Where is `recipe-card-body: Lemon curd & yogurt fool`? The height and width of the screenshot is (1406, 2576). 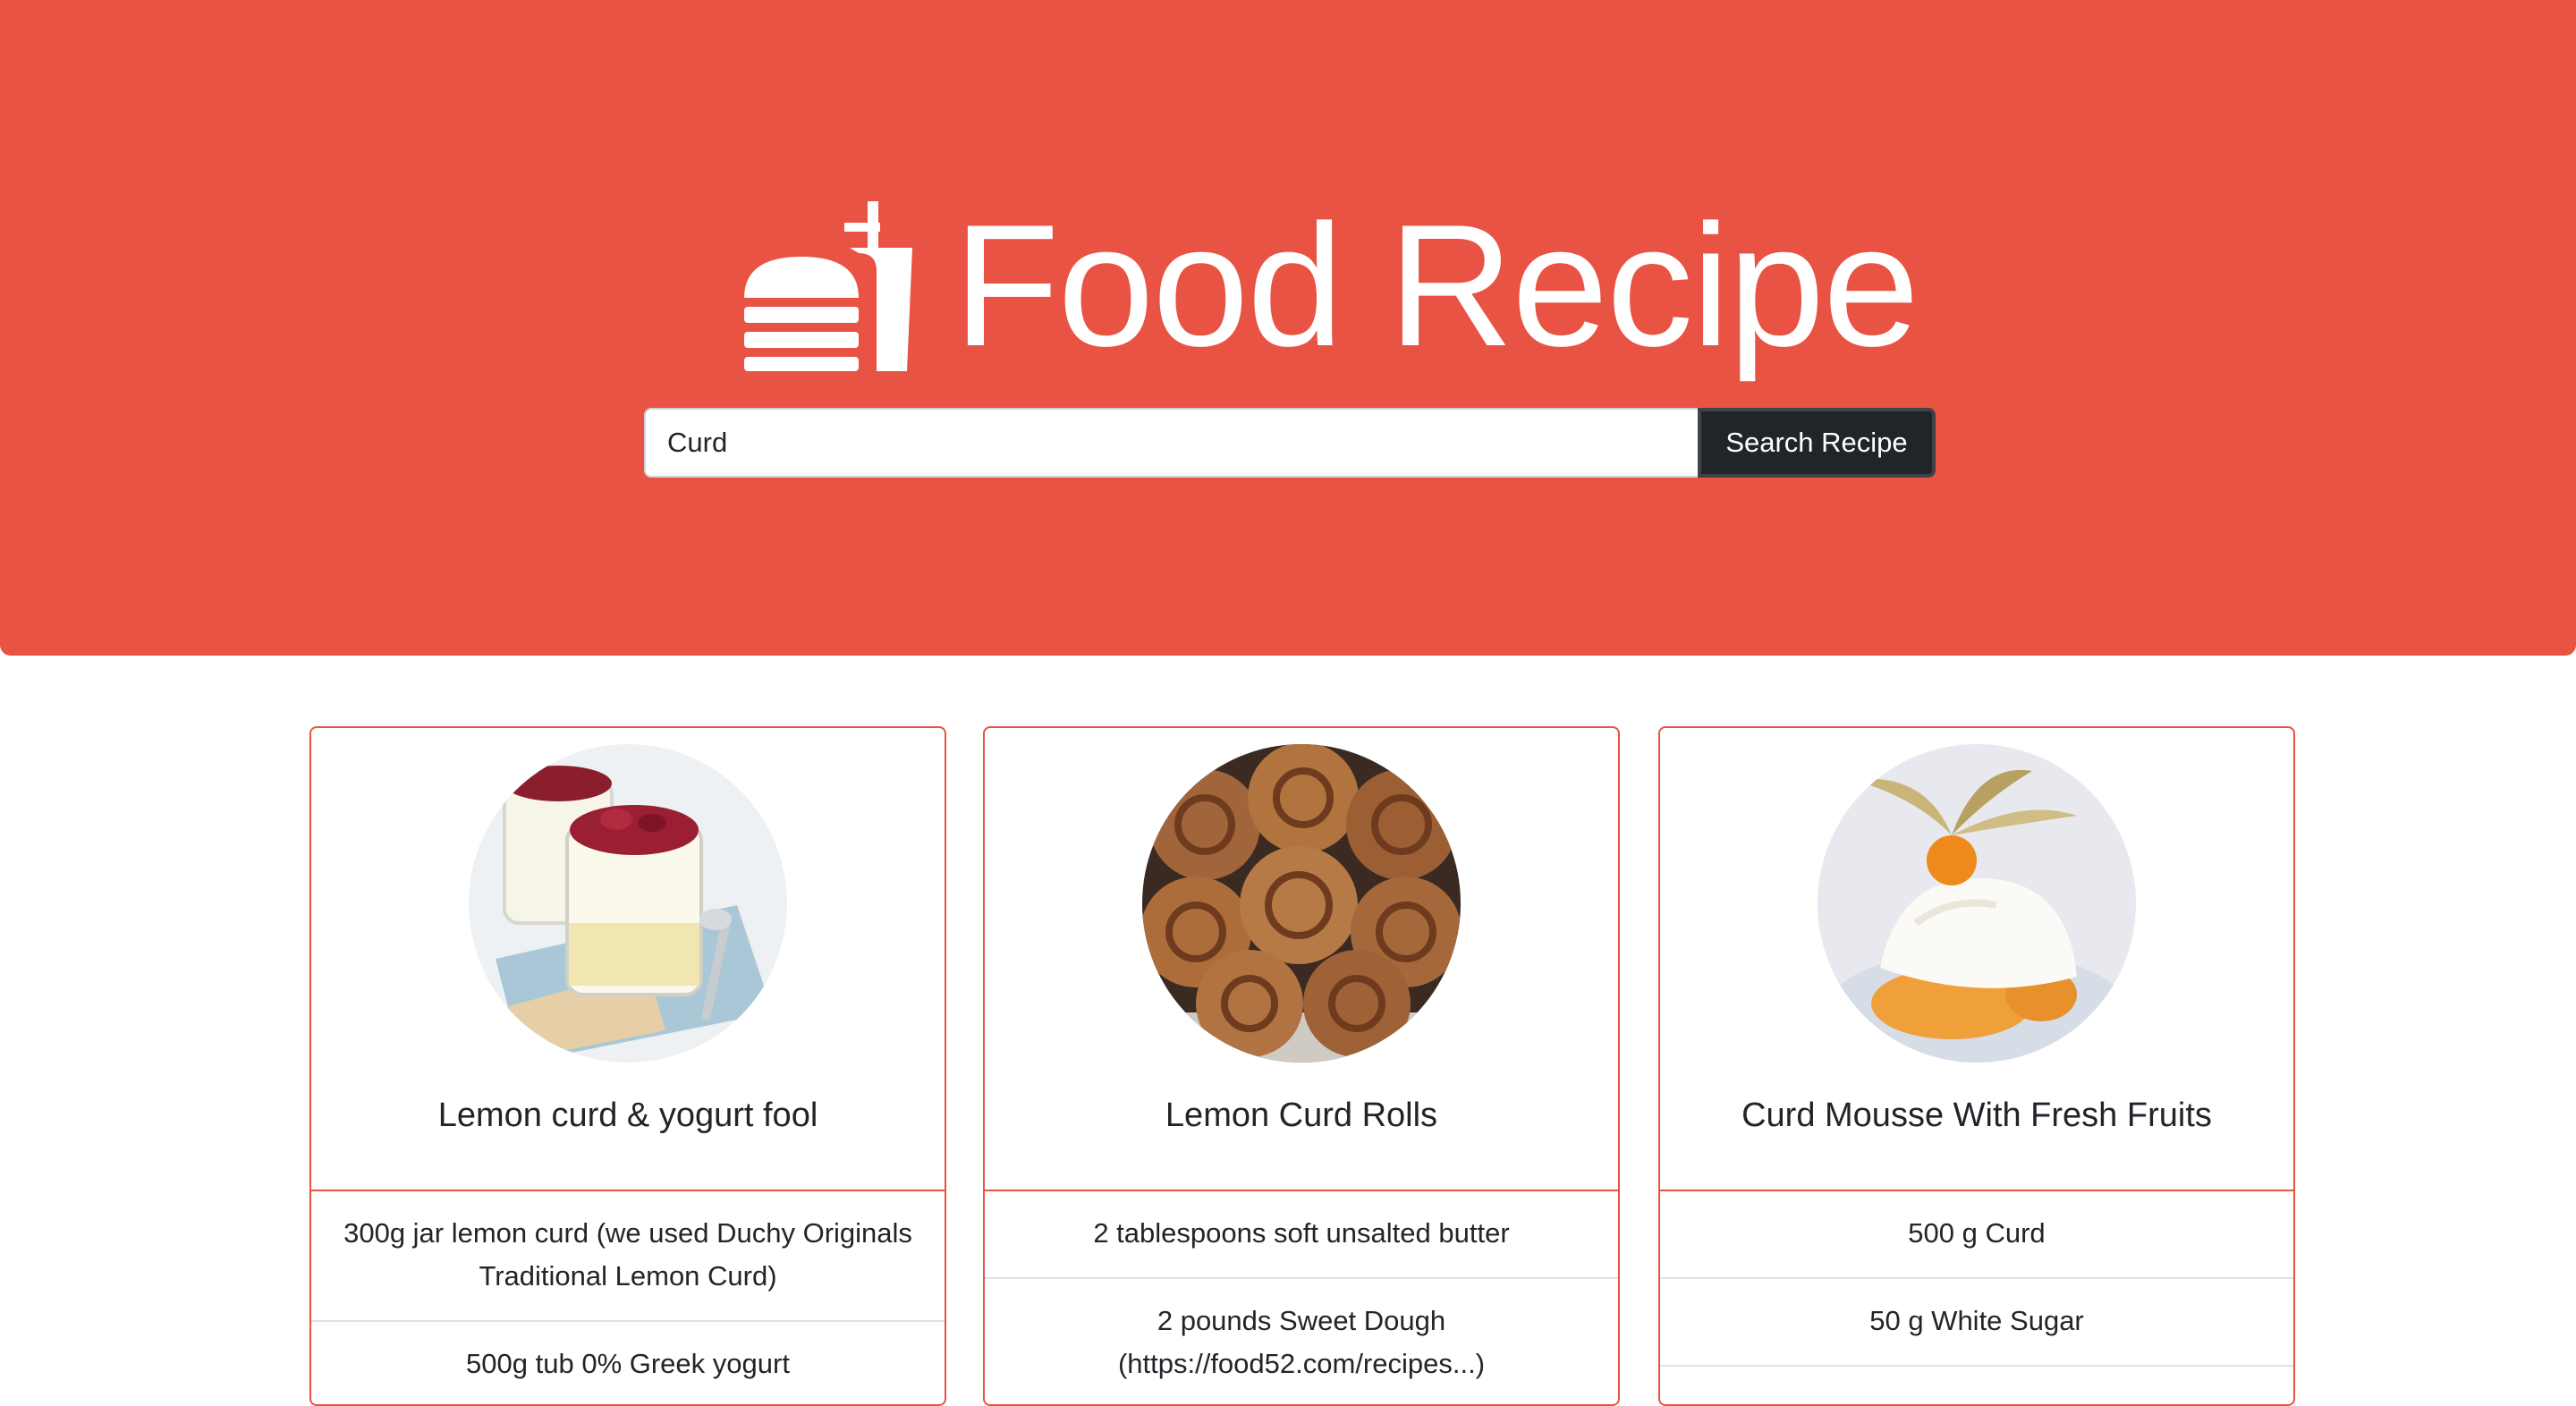
recipe-card-body: Lemon curd & yogurt fool is located at coordinates (628, 960).